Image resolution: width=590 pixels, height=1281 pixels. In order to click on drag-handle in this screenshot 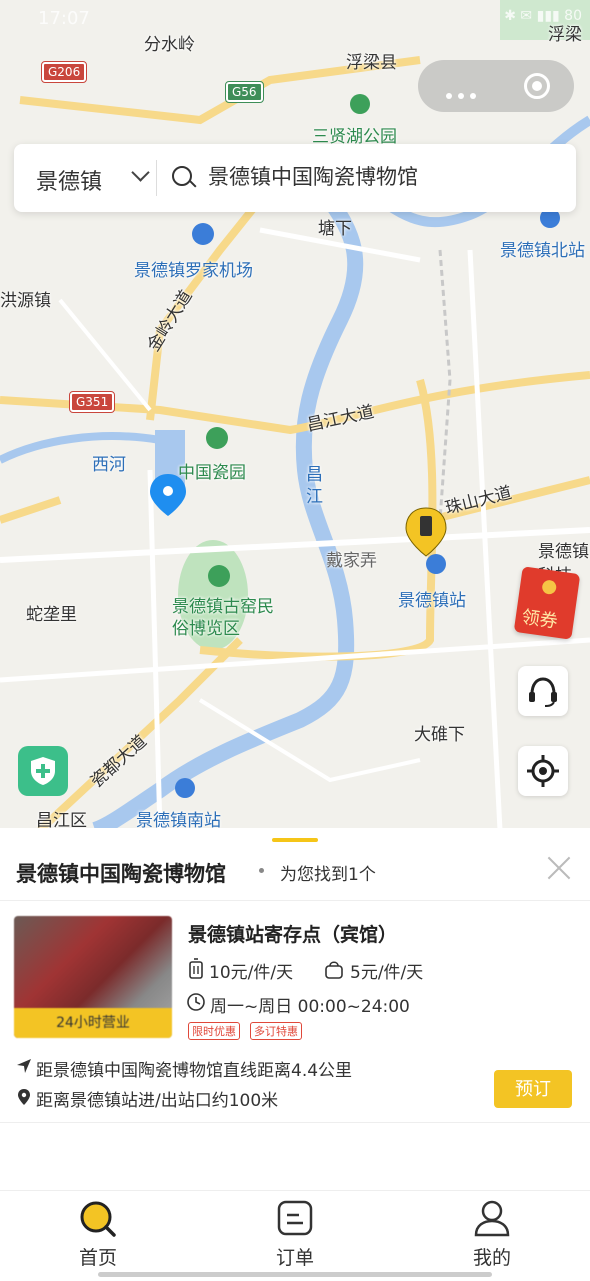, I will do `click(295, 840)`.